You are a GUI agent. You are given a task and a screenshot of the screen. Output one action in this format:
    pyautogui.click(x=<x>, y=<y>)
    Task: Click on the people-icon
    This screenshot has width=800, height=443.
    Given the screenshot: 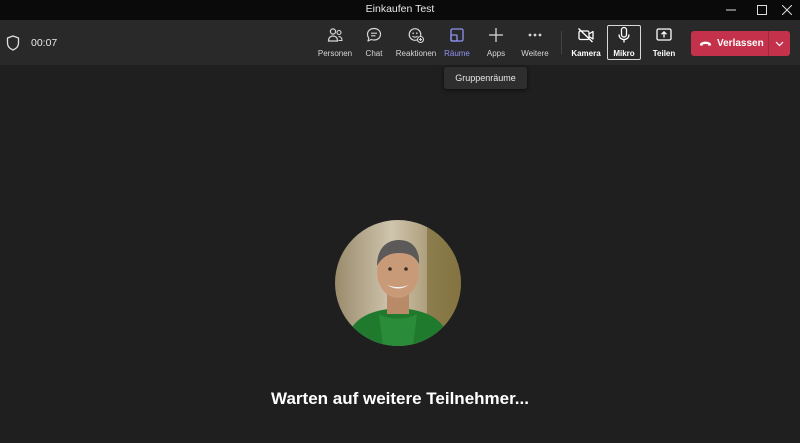 What is the action you would take?
    pyautogui.click(x=335, y=35)
    